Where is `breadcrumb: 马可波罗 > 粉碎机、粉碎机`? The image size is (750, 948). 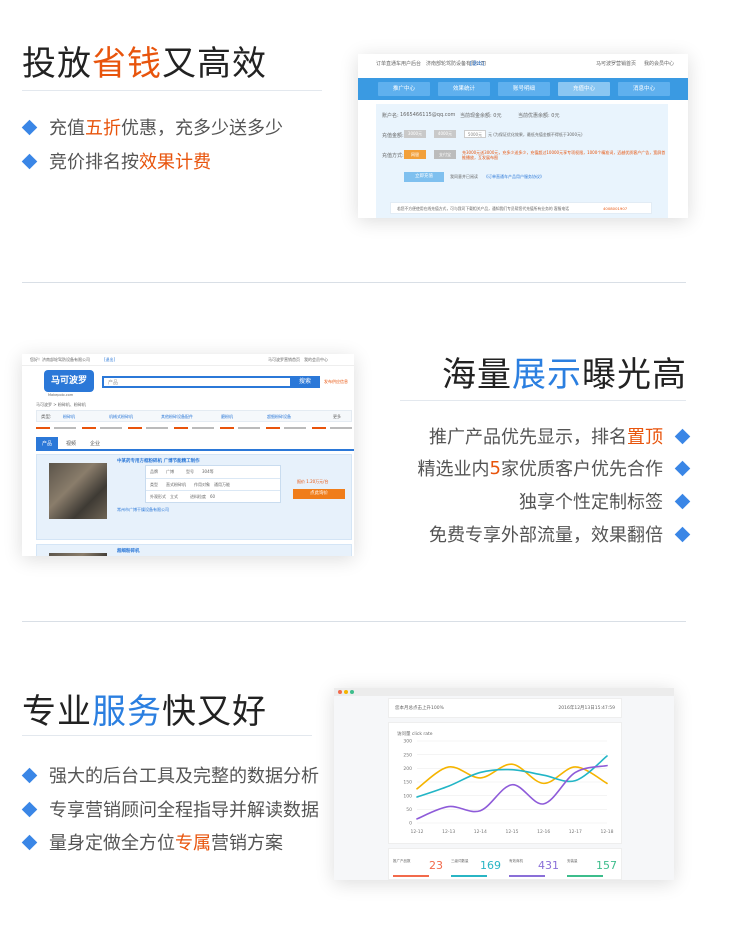
breadcrumb: 马可波罗 > 粉碎机、粉碎机 is located at coordinates (61, 404).